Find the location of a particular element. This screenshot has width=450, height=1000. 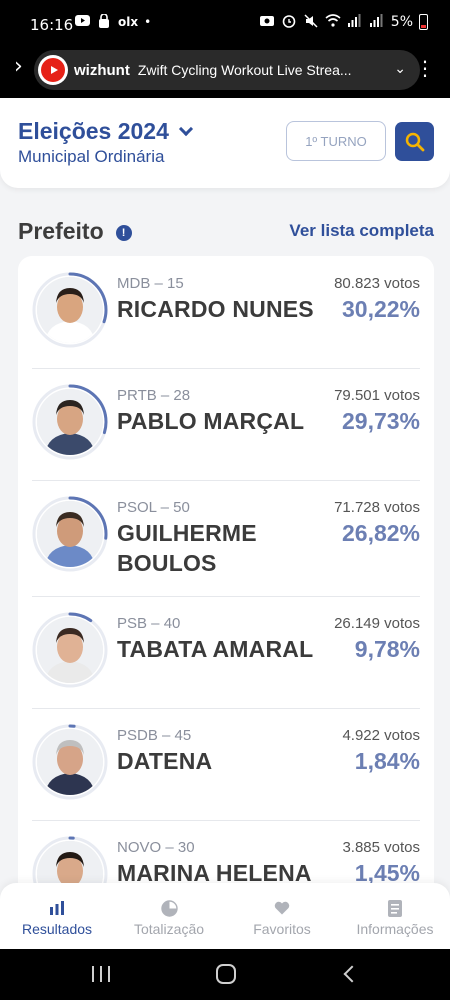

nav-item-informacoes: Informações is located at coordinates (394, 916).